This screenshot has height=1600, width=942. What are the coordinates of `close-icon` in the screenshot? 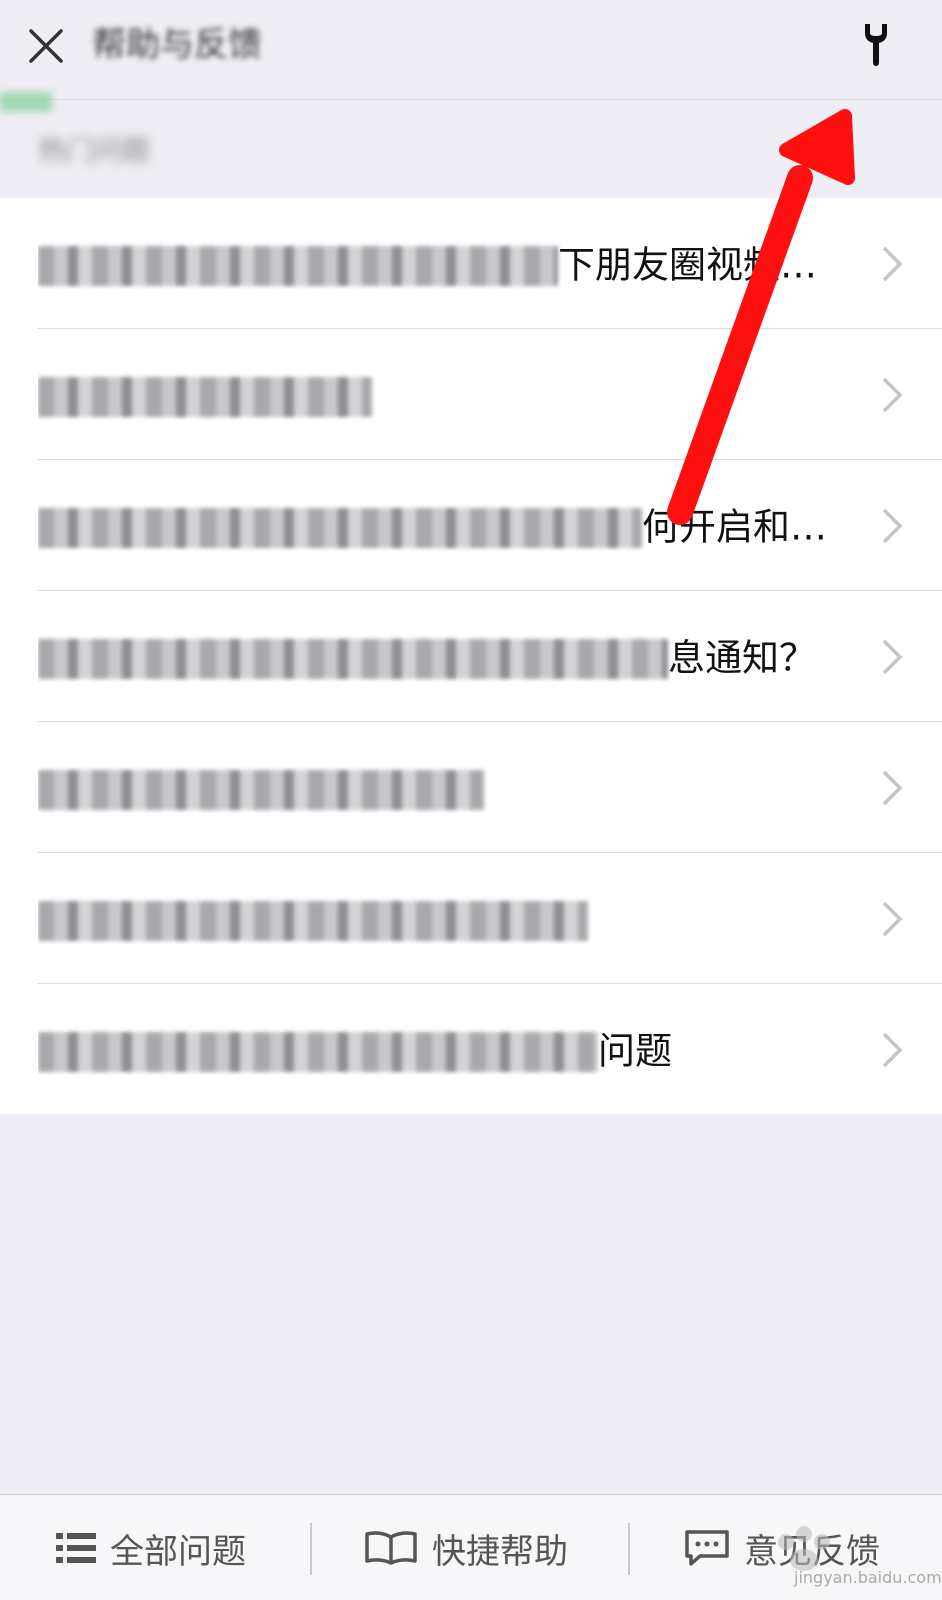 It's located at (46, 46).